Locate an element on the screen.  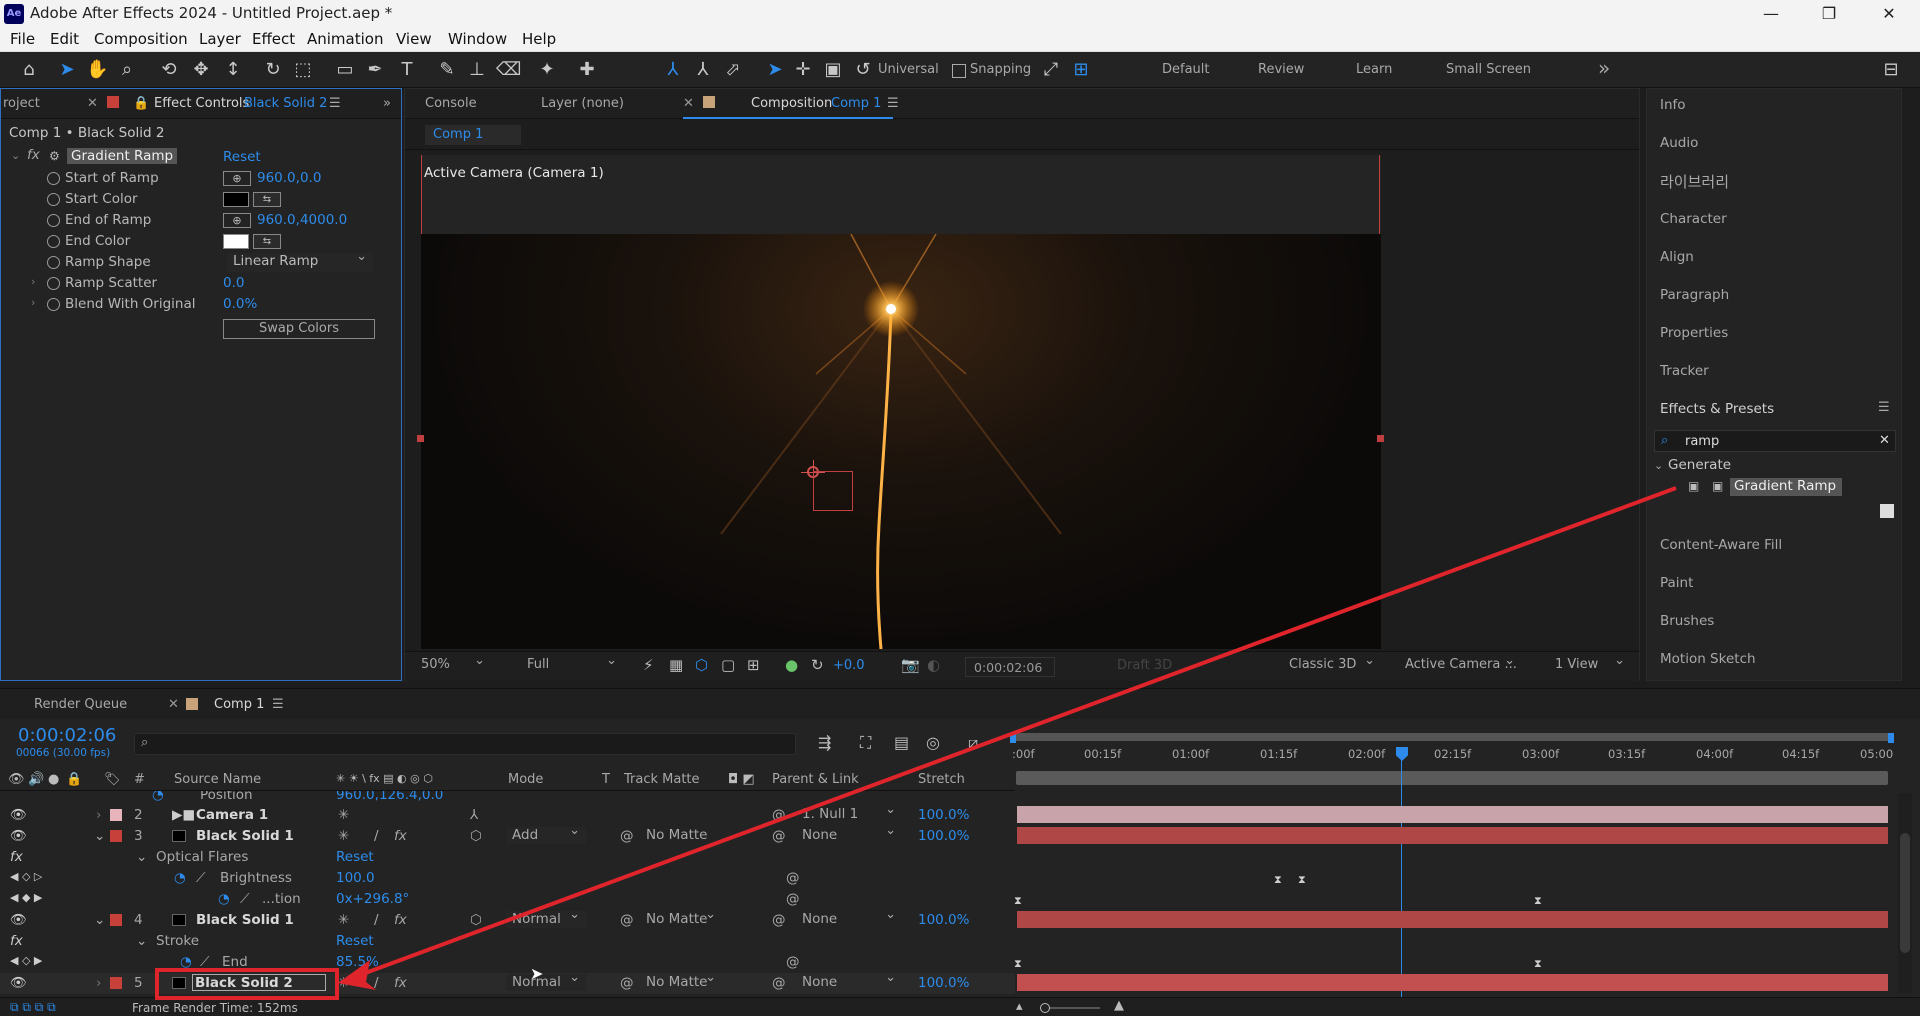
collapse-caret-icon: ⌄ is located at coordinates (99, 920).